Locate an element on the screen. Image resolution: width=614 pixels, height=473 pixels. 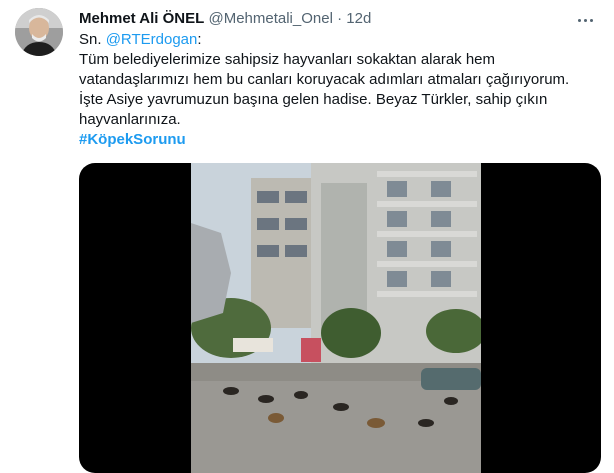
avatar is located at coordinates (39, 32).